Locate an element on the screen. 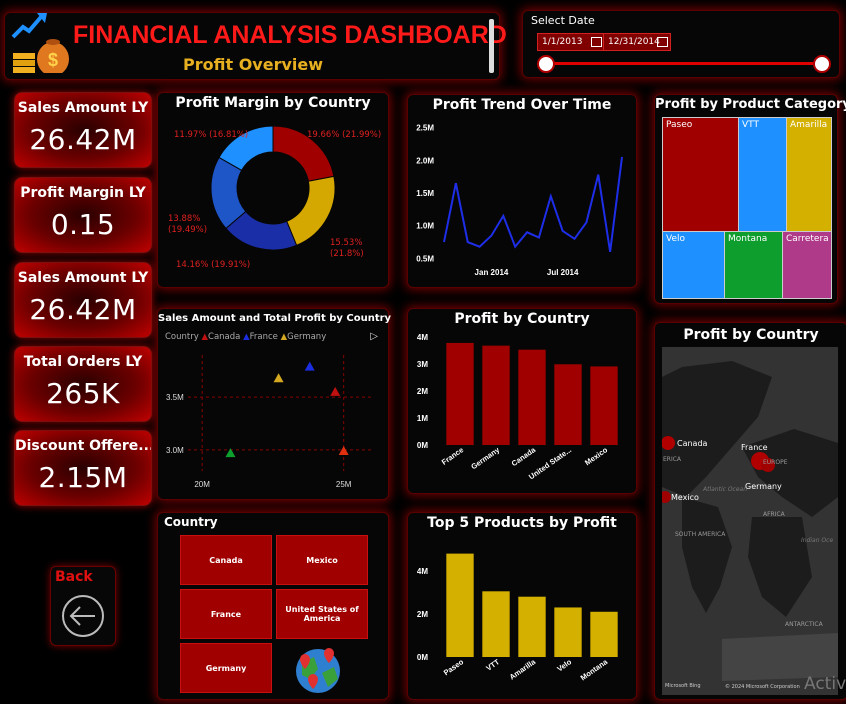  treemap-tile-amarilla: Amarilla is located at coordinates (809, 175).